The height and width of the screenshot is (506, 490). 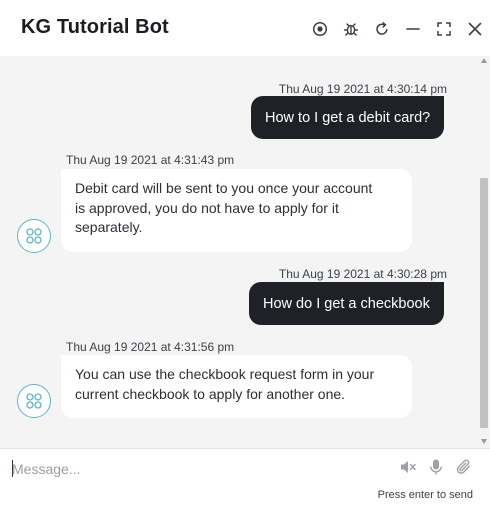 What do you see at coordinates (95, 27) in the screenshot?
I see `bot-title: KG Tutorial Bot` at bounding box center [95, 27].